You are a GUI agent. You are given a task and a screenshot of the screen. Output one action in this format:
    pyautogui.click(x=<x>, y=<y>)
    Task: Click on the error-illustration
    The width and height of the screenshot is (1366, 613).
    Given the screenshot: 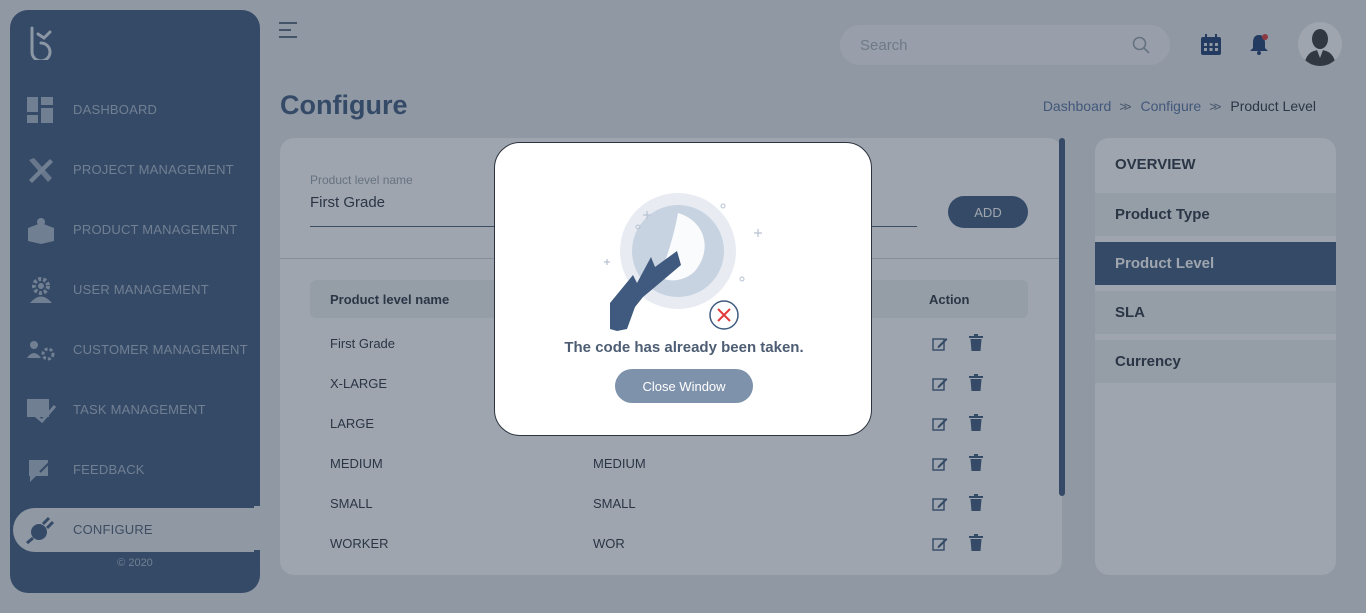 What is the action you would take?
    pyautogui.click(x=683, y=262)
    